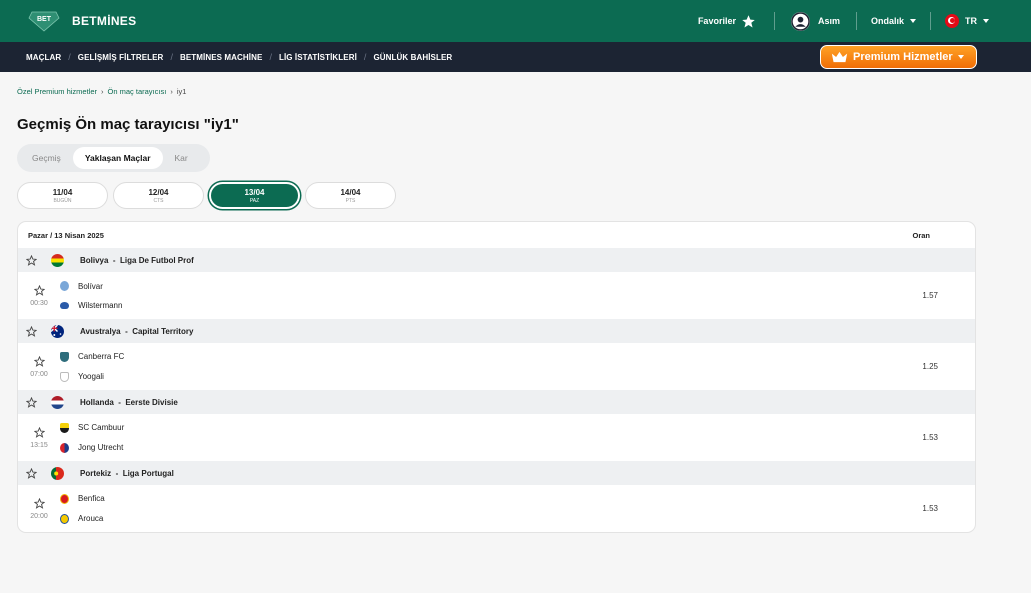 Image resolution: width=1031 pixels, height=593 pixels. Describe the element at coordinates (748, 20) in the screenshot. I see `star-filled-icon` at that location.